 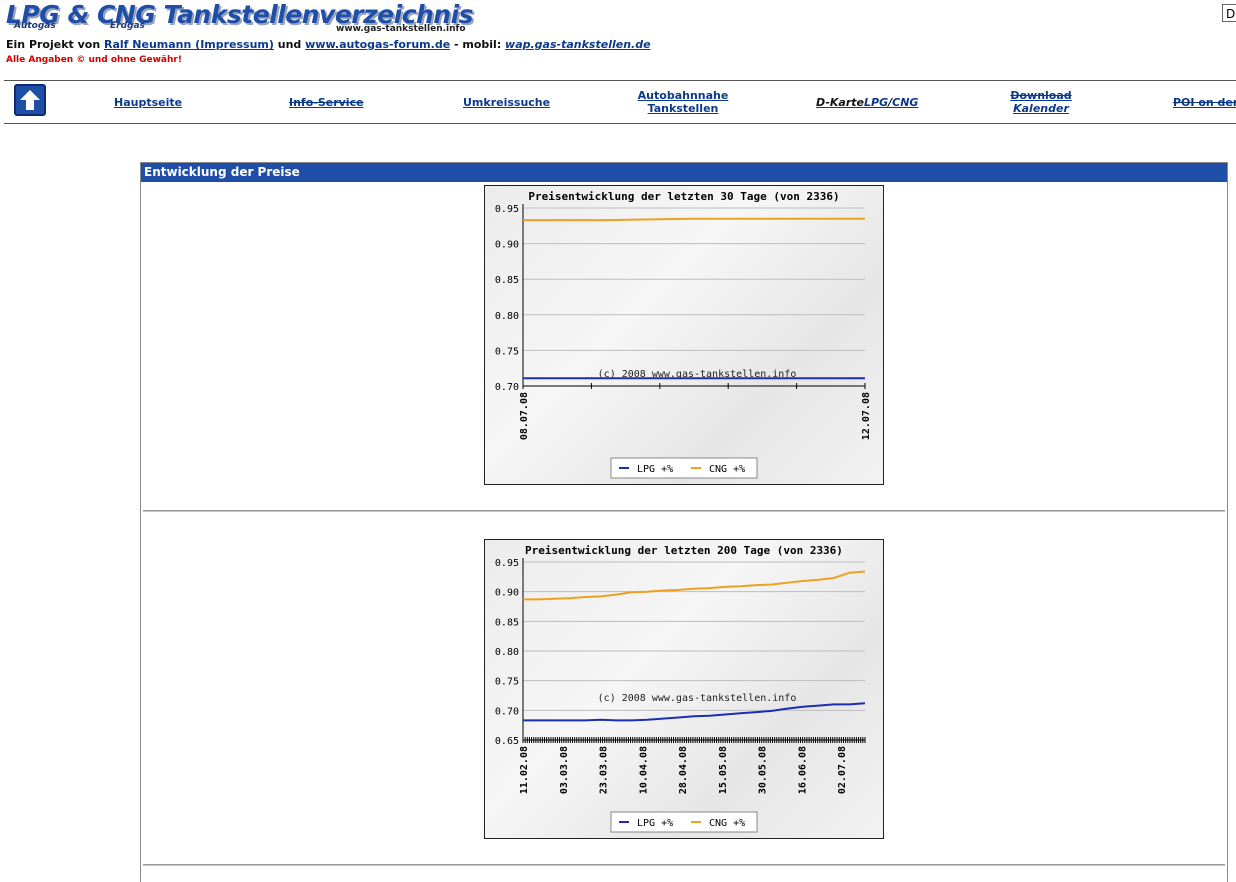 What do you see at coordinates (763, 770) in the screenshot?
I see `x-tick-label: 30.05.08` at bounding box center [763, 770].